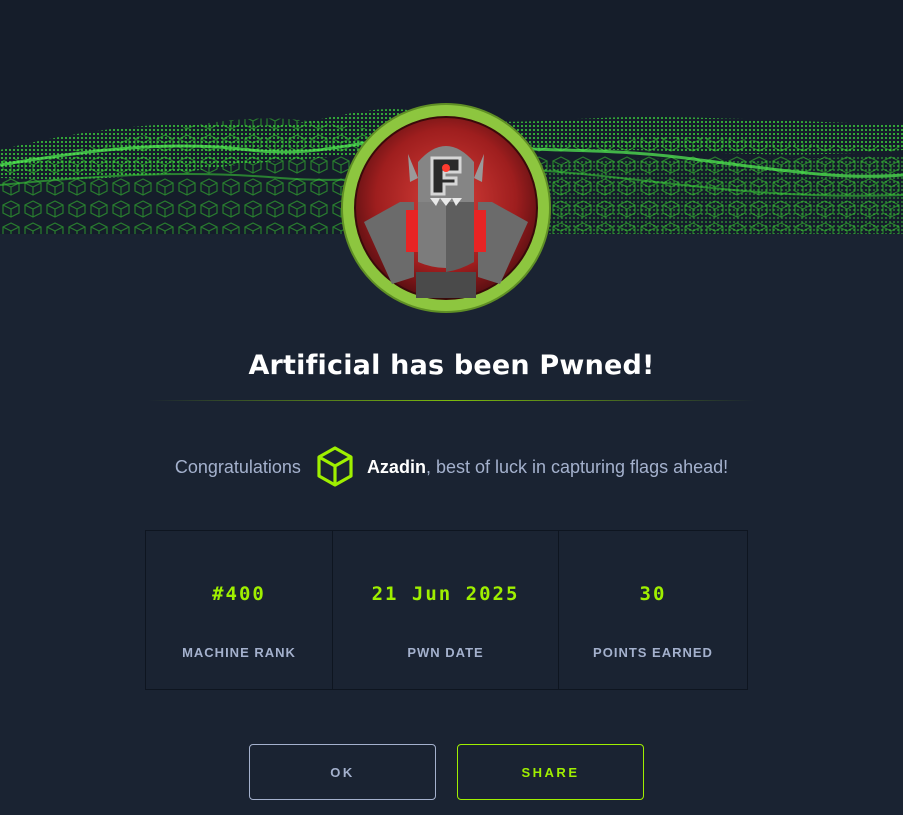 The width and height of the screenshot is (903, 815). I want to click on share-button: SHARE, so click(550, 772).